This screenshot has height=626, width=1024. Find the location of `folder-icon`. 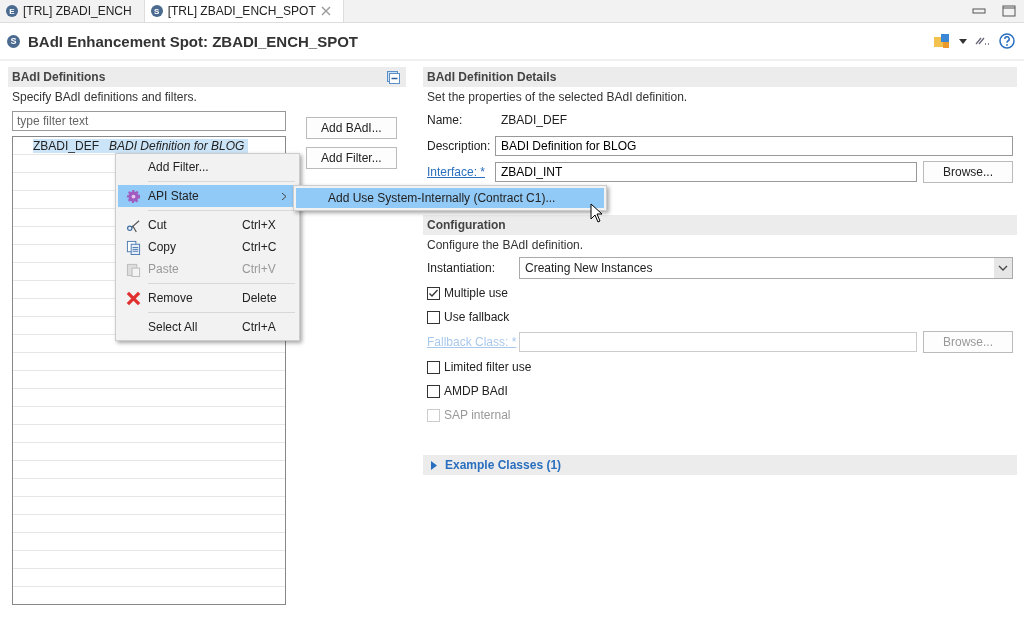

folder-icon is located at coordinates (942, 41).